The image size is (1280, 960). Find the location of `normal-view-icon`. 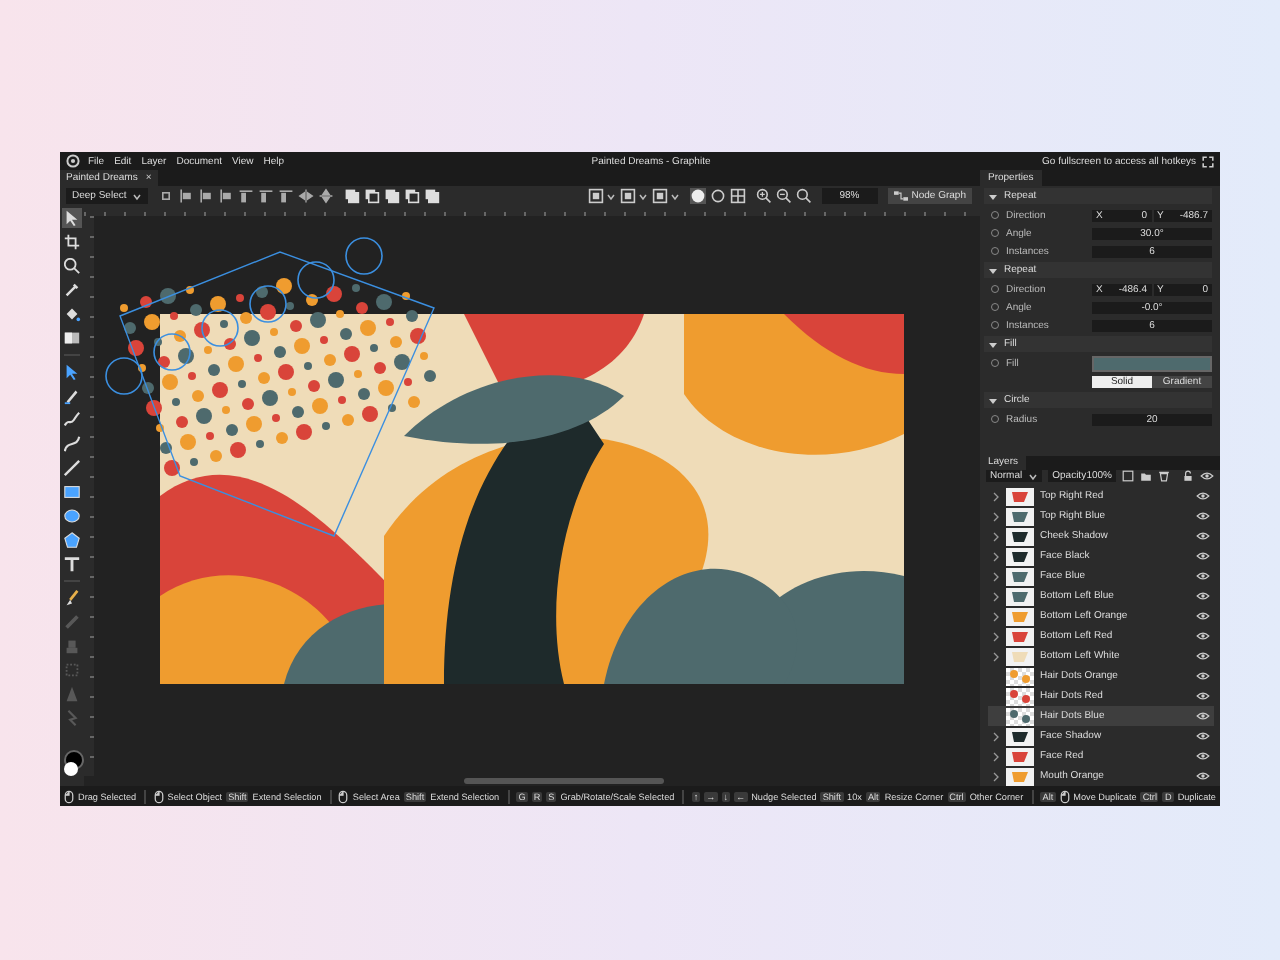

normal-view-icon is located at coordinates (697, 196).